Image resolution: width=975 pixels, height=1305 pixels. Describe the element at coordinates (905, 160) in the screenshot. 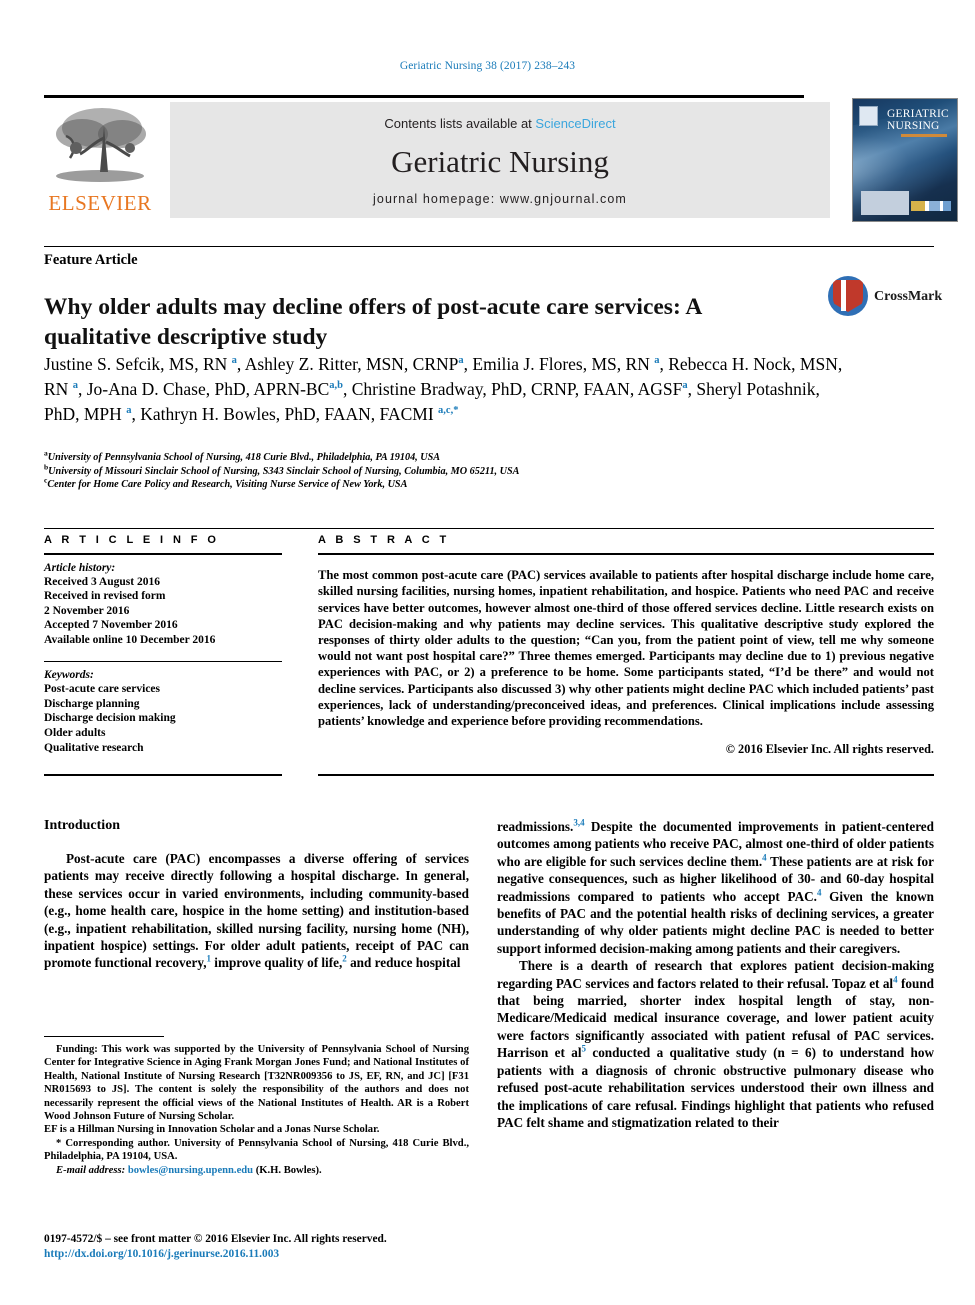

I see `journal-cover-thumbnail: GERIATRIC NURSING` at that location.